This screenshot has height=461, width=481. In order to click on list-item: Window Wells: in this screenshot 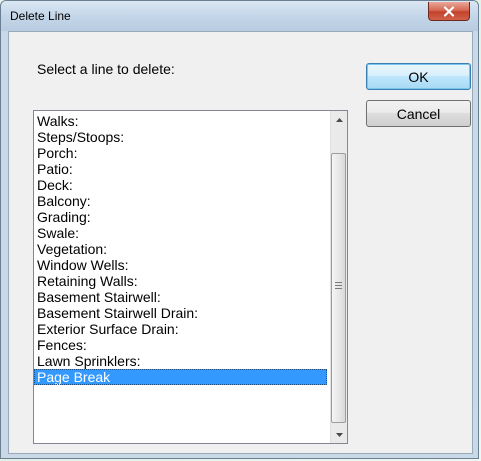, I will do `click(180, 265)`.